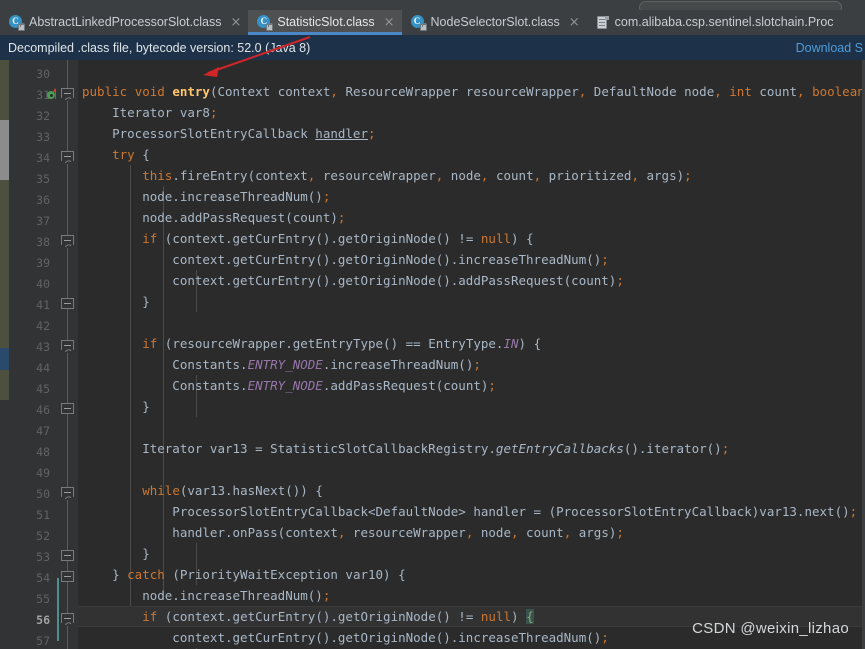  I want to click on tab-nodeselectorslot: C NodeSelectorSlot.class ×, so click(494, 22).